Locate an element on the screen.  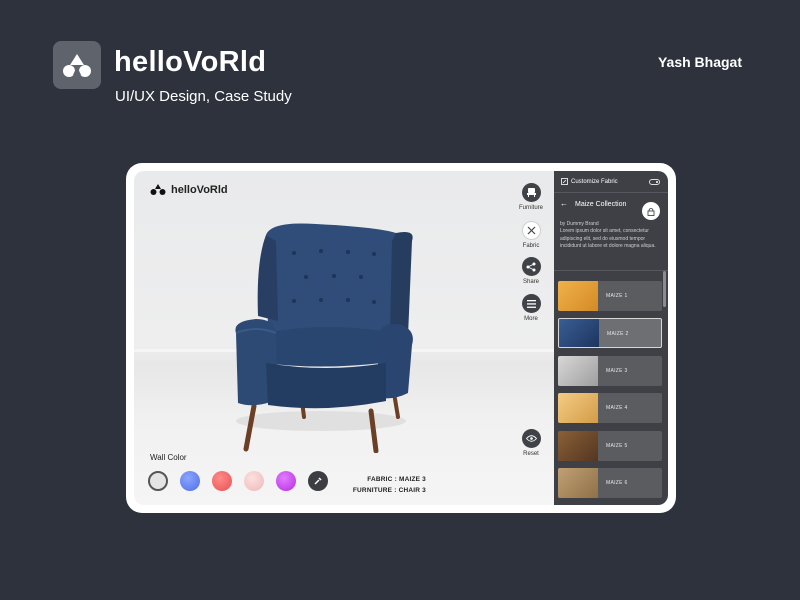
tool-share: Share is located at coordinates (531, 271).